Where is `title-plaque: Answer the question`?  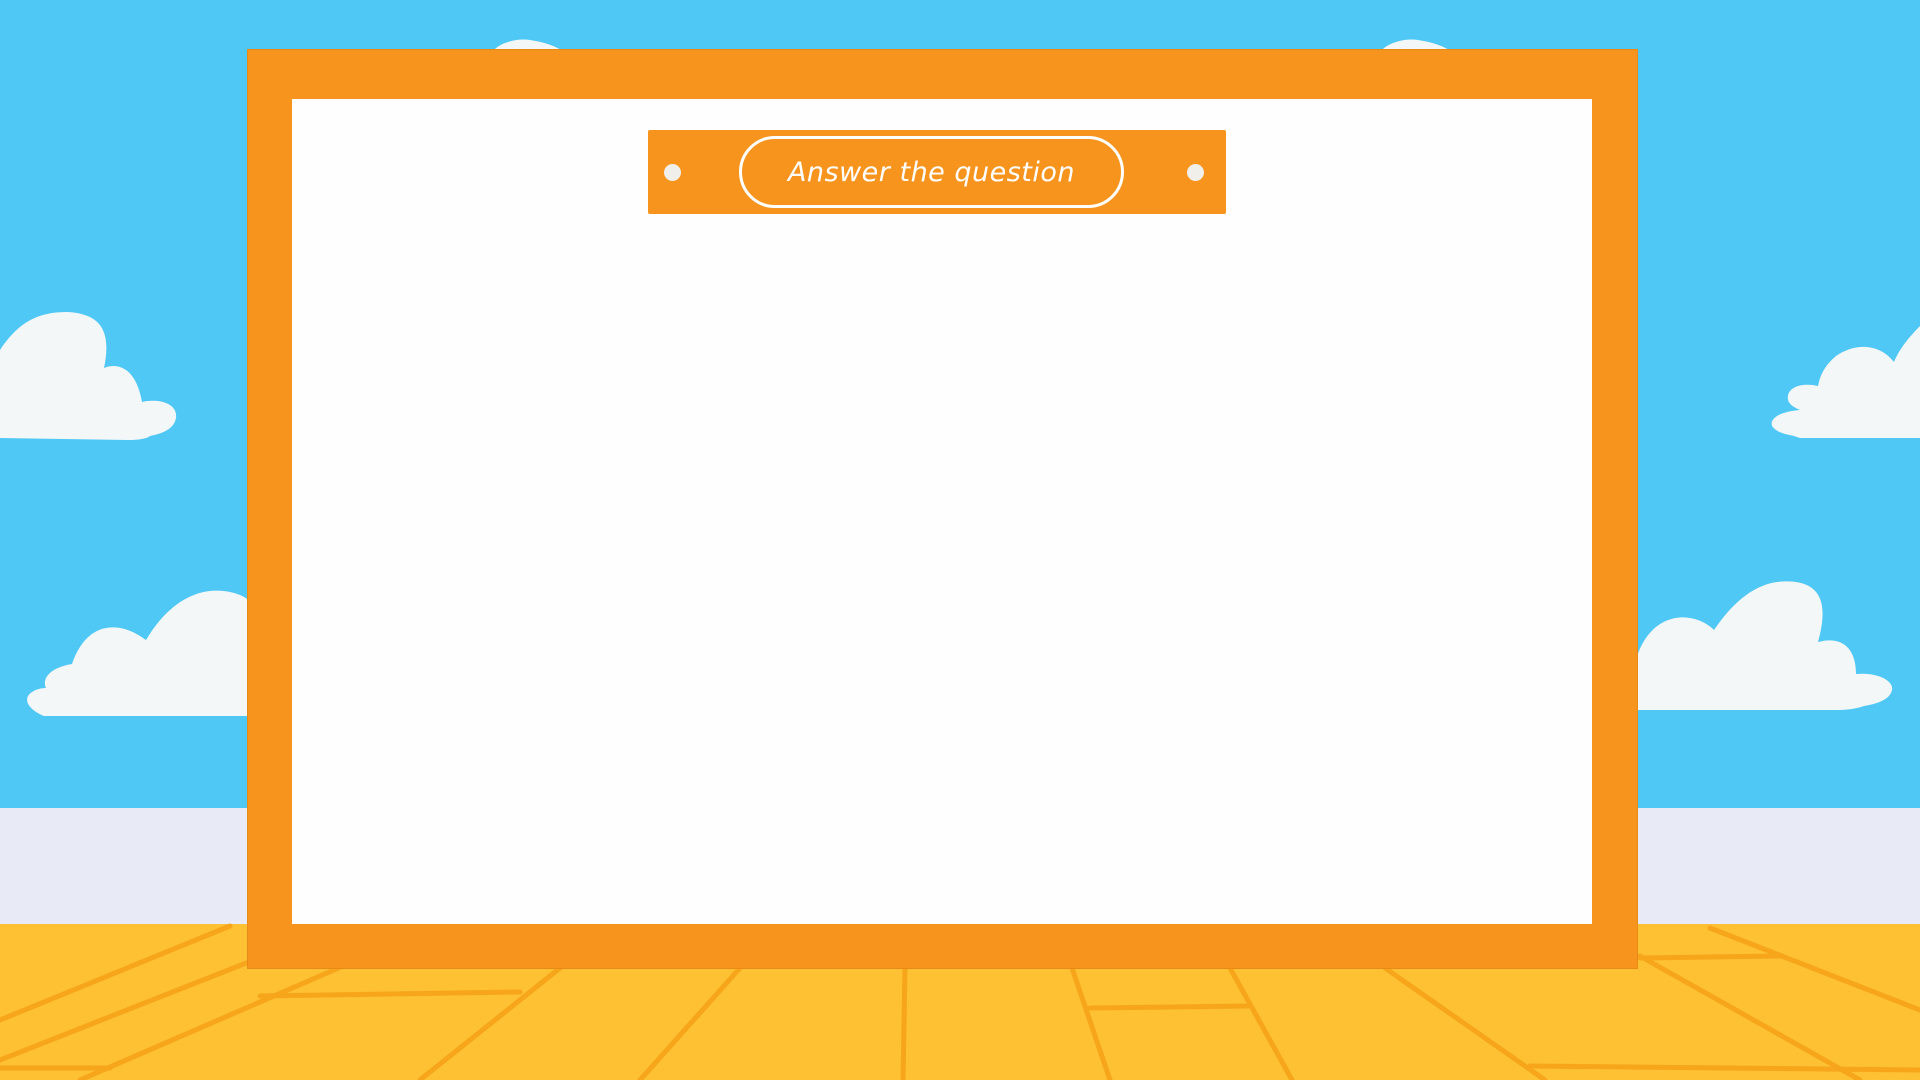
title-plaque: Answer the question is located at coordinates (937, 172).